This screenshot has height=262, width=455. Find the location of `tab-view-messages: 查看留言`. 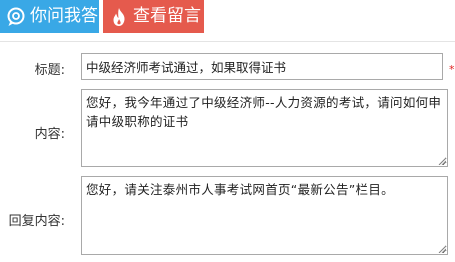

tab-view-messages: 查看留言 is located at coordinates (153, 16).